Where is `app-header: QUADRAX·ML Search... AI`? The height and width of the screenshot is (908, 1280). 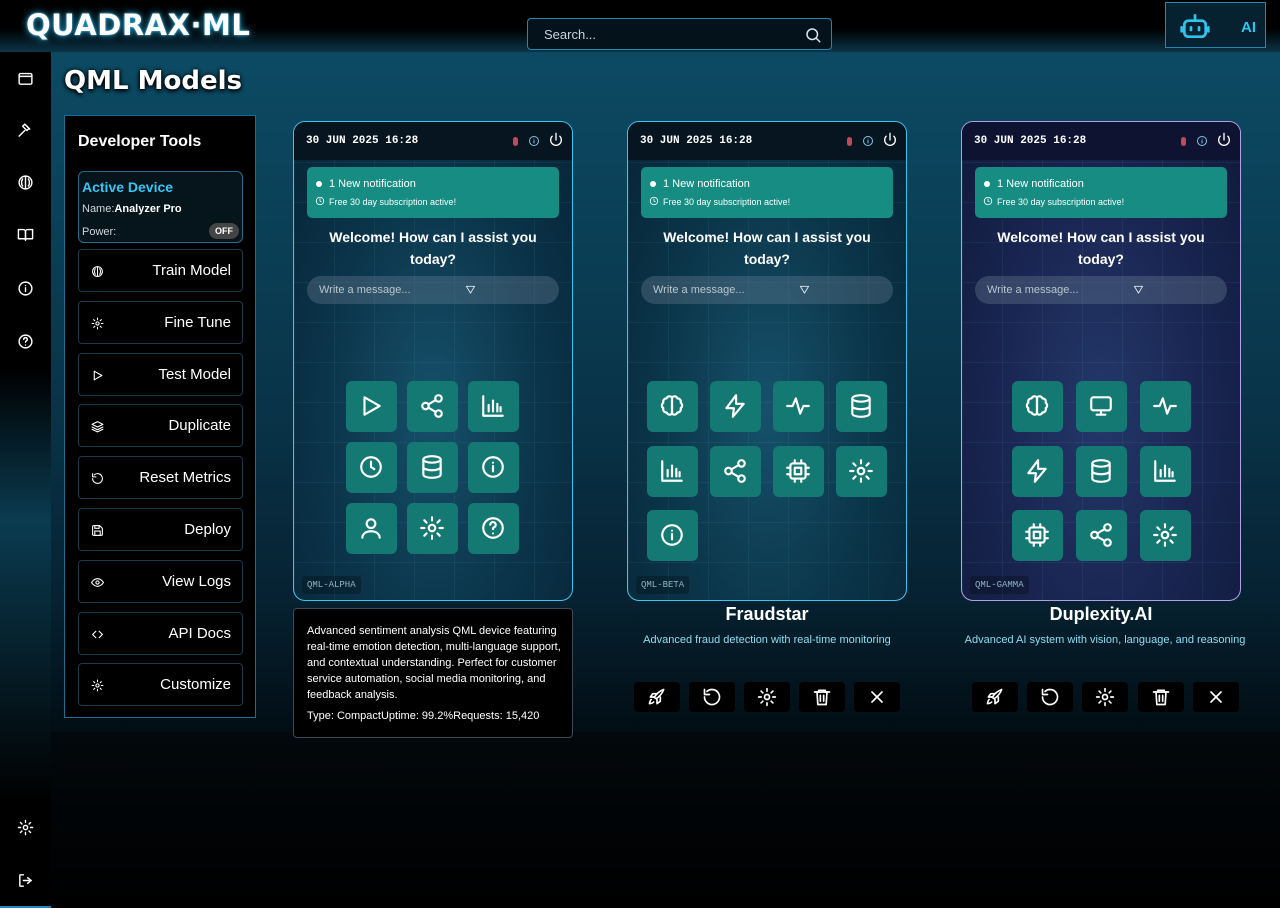
app-header: QUADRAX·ML Search... AI is located at coordinates (640, 26).